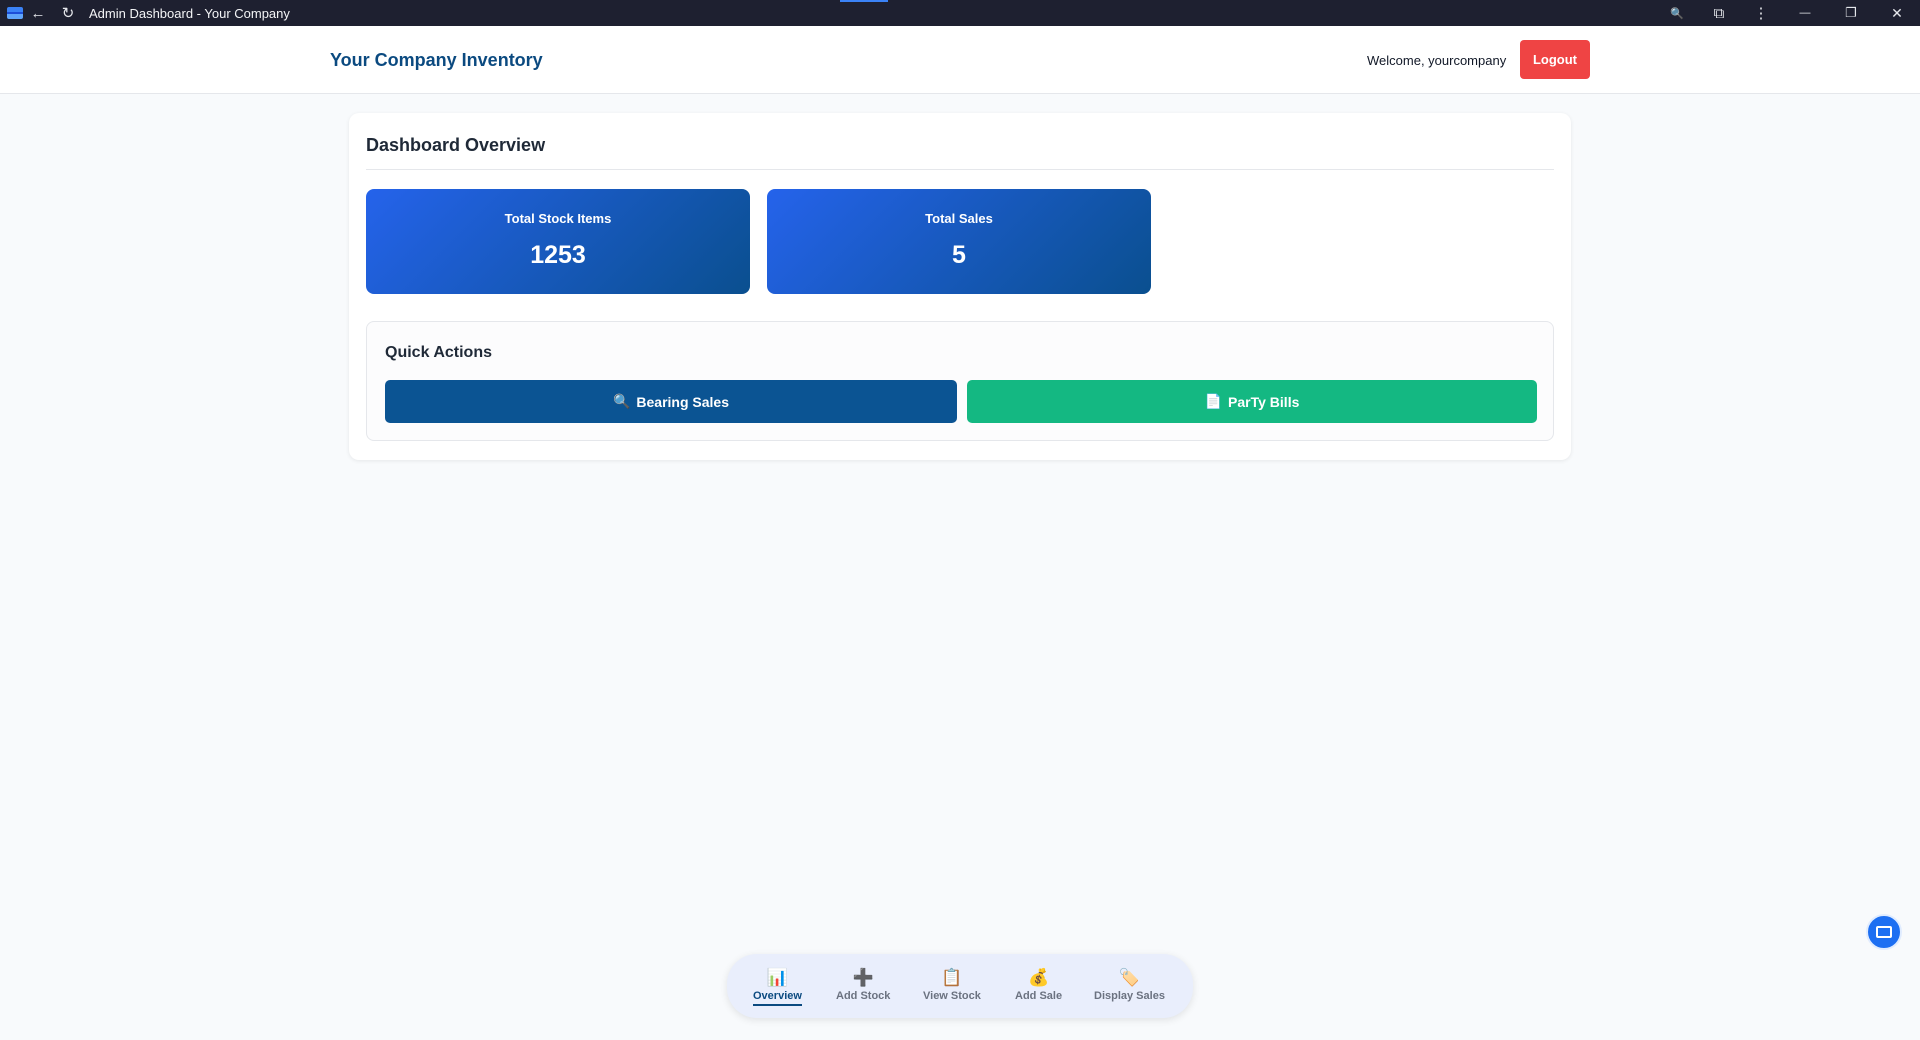  What do you see at coordinates (863, 977) in the screenshot?
I see `plus-icon: ➕` at bounding box center [863, 977].